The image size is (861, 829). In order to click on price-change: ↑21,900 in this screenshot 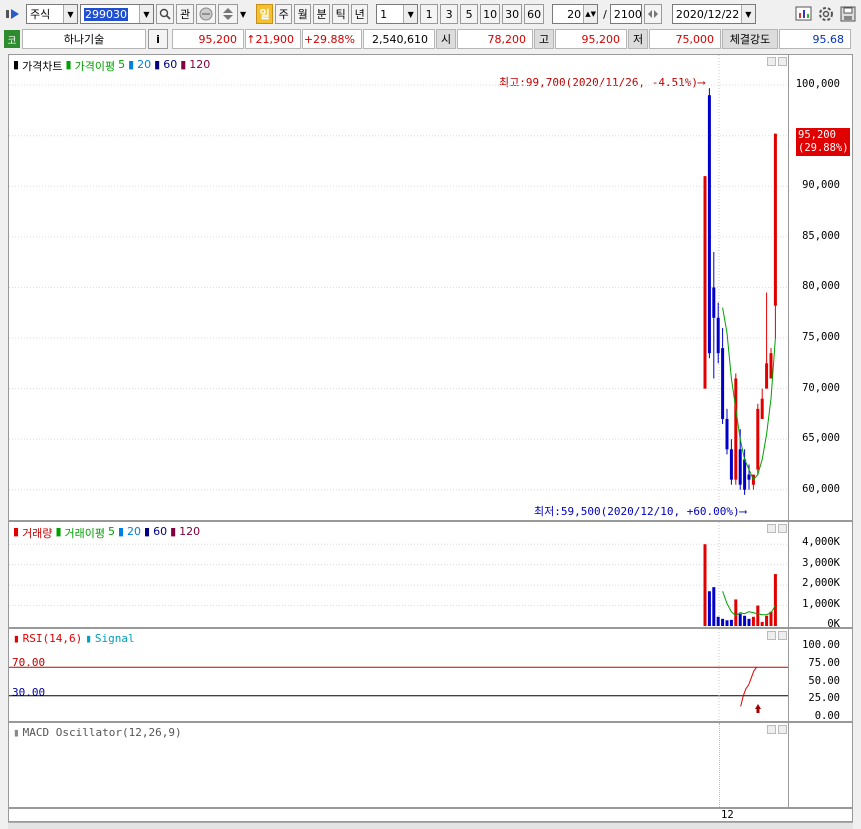, I will do `click(273, 39)`.